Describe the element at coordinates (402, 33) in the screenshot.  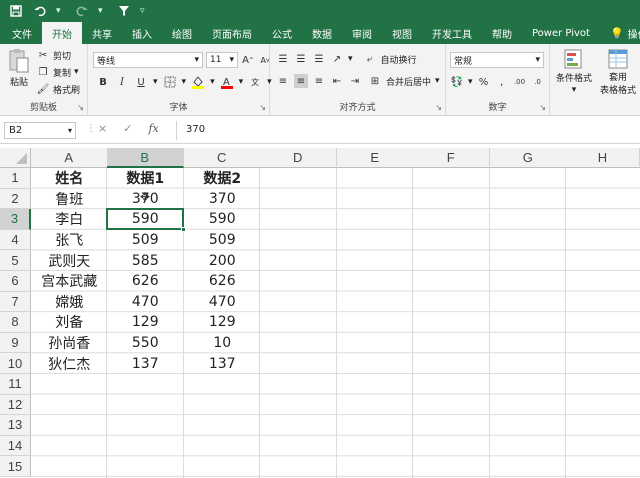
I see `tab-view: 视图` at that location.